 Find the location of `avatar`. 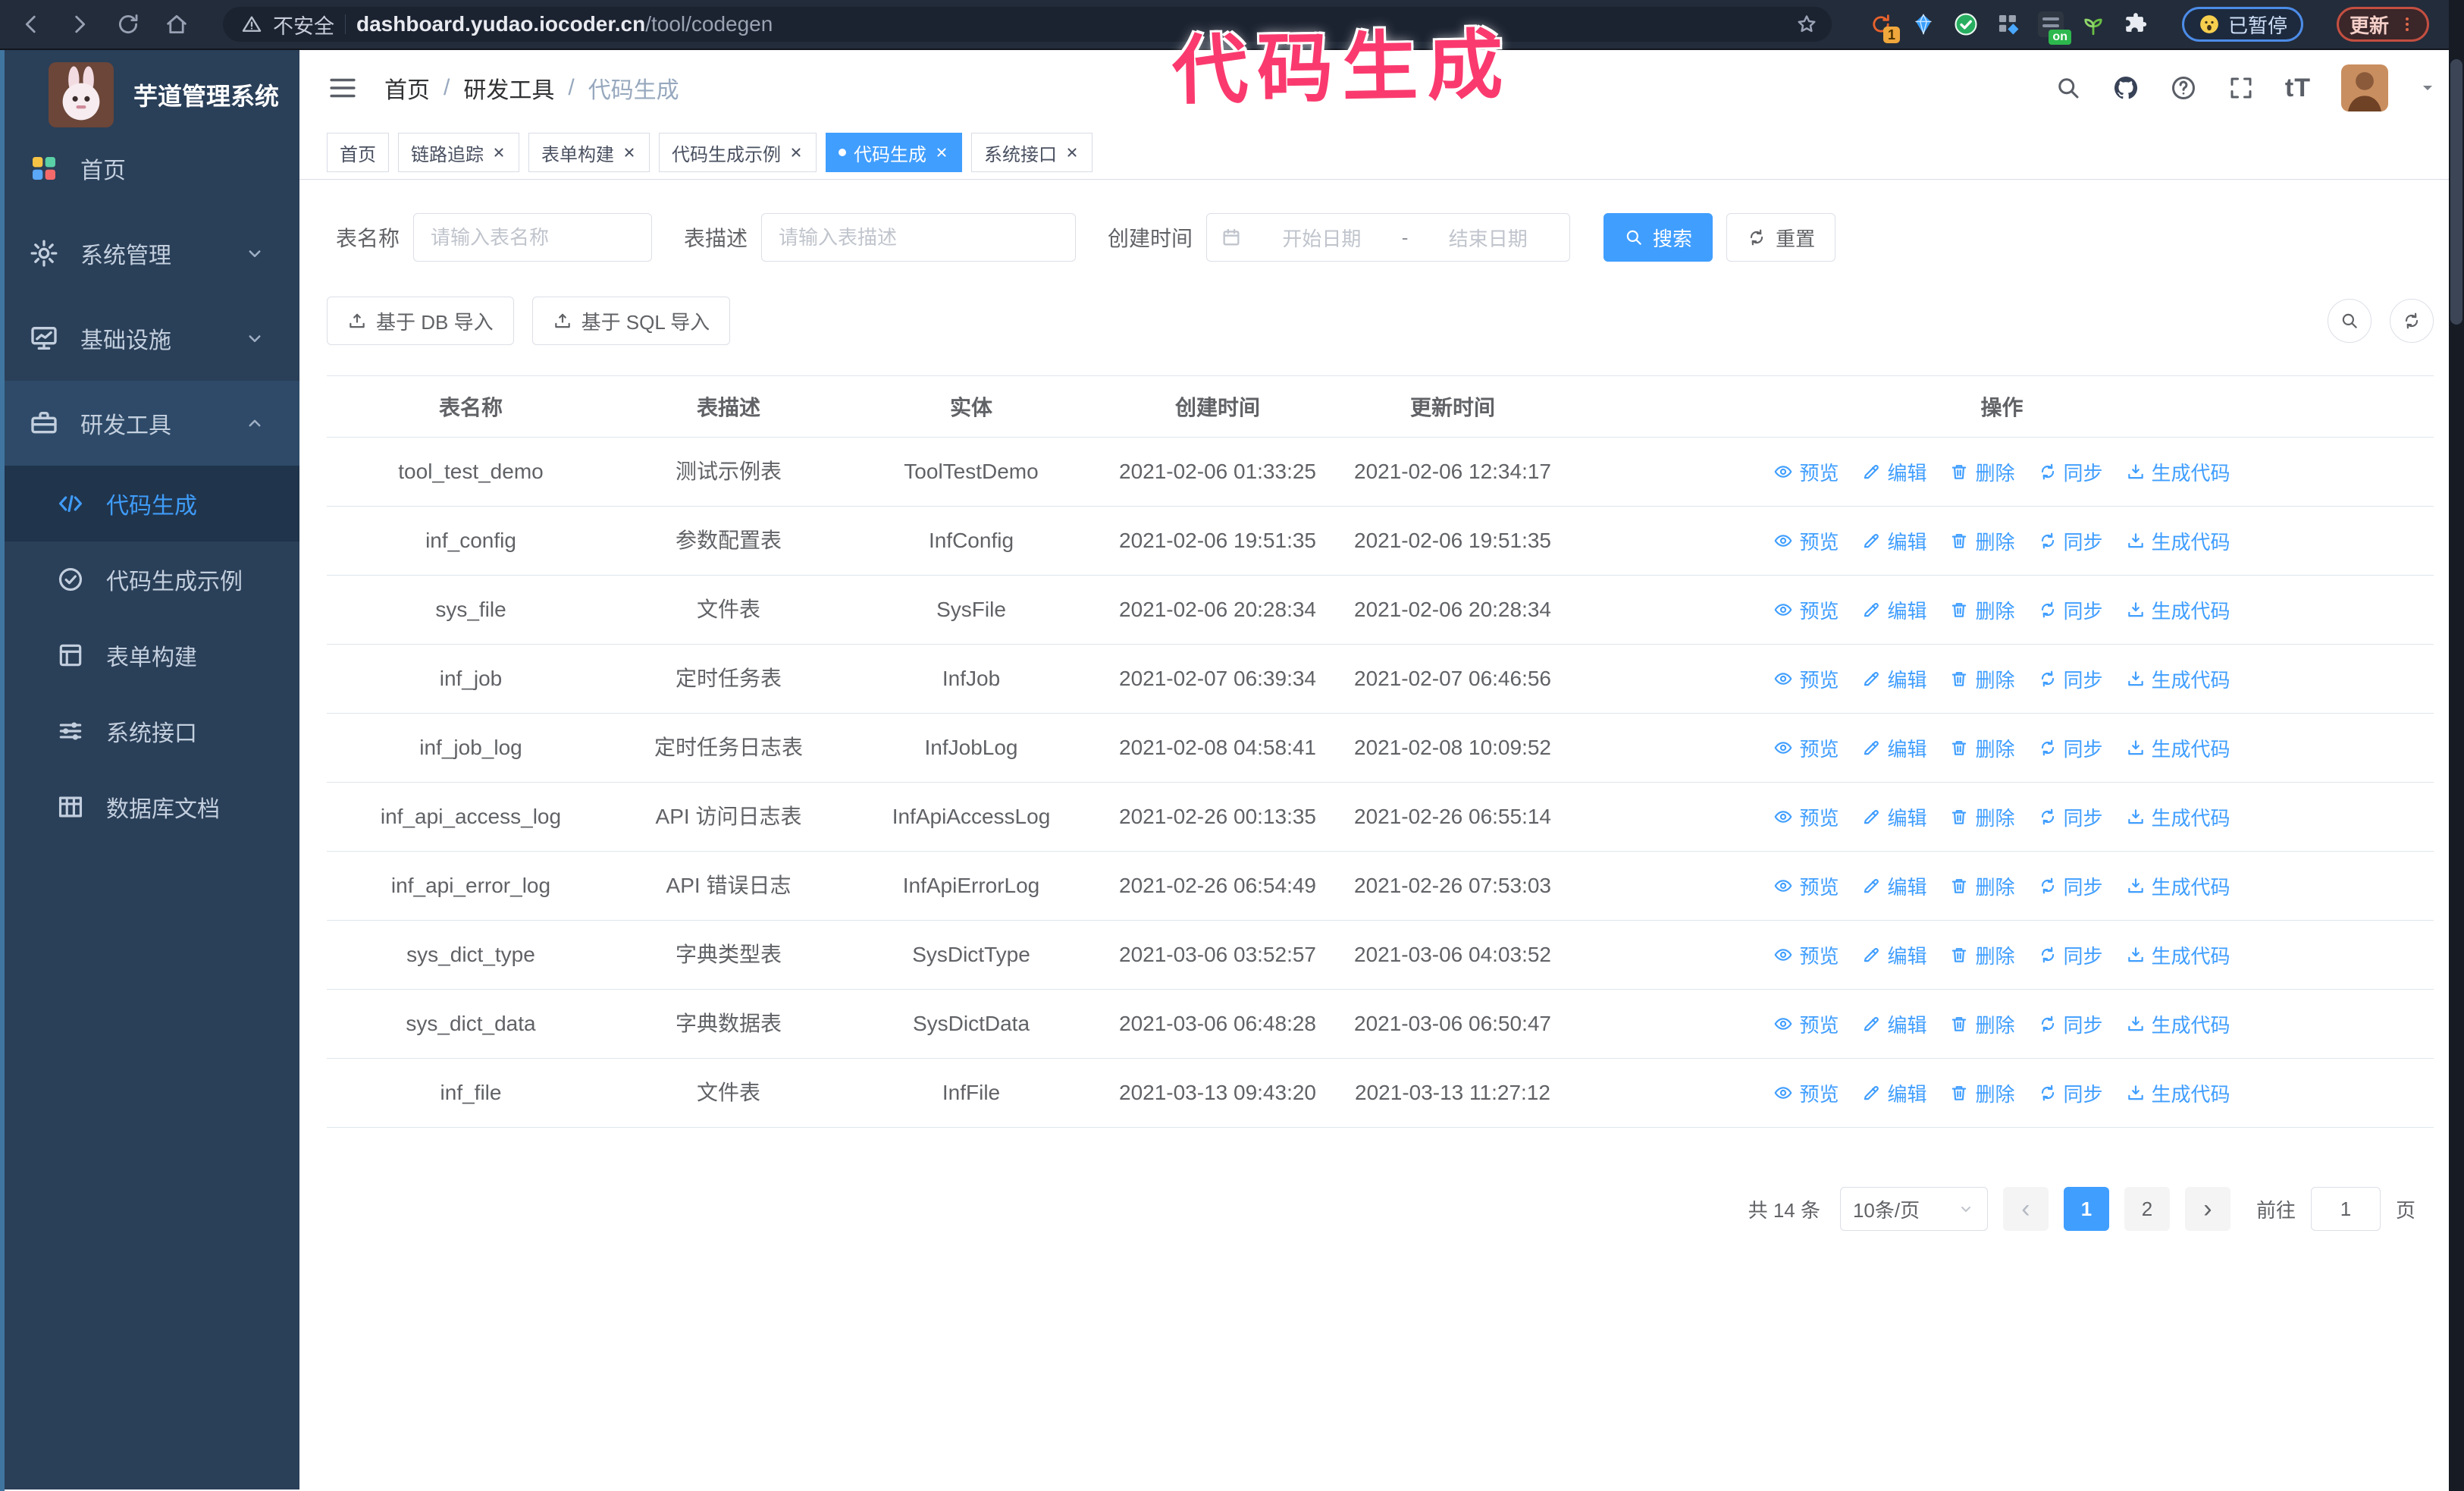

avatar is located at coordinates (2364, 87).